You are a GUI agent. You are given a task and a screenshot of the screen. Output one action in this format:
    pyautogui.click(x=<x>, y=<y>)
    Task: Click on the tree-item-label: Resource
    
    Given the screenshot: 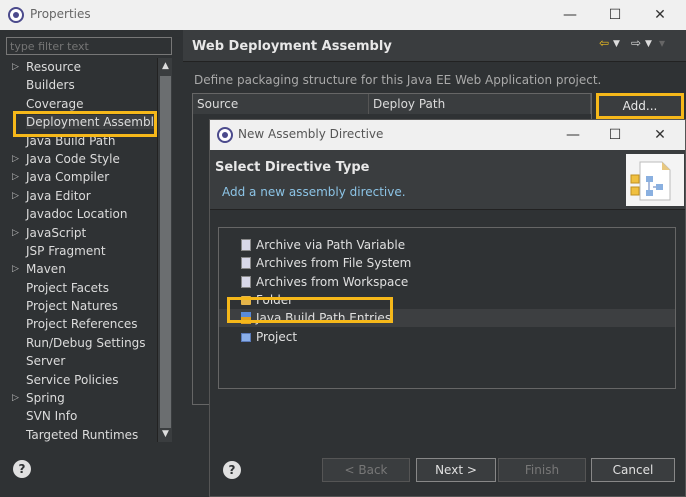 What is the action you would take?
    pyautogui.click(x=54, y=67)
    